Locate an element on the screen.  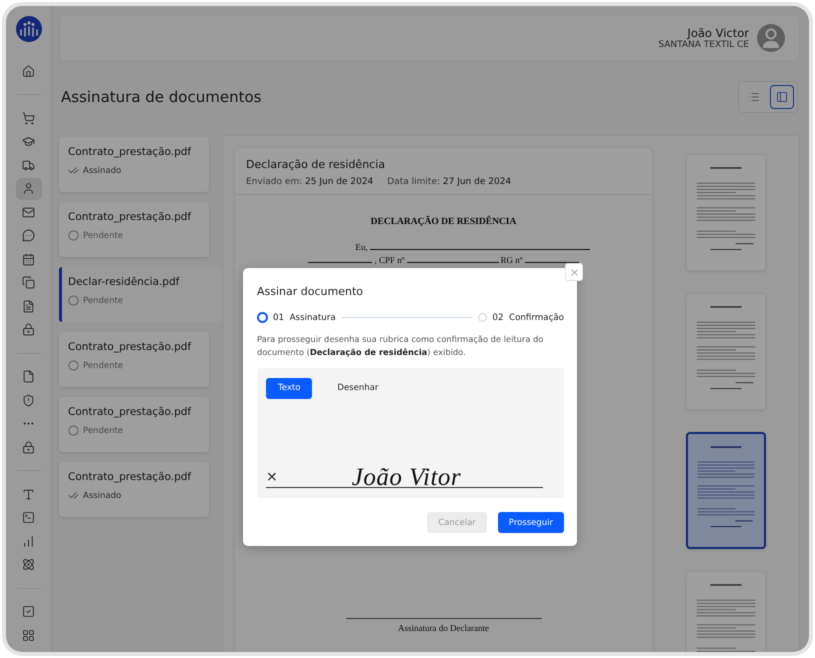
logo-icon is located at coordinates (29, 29).